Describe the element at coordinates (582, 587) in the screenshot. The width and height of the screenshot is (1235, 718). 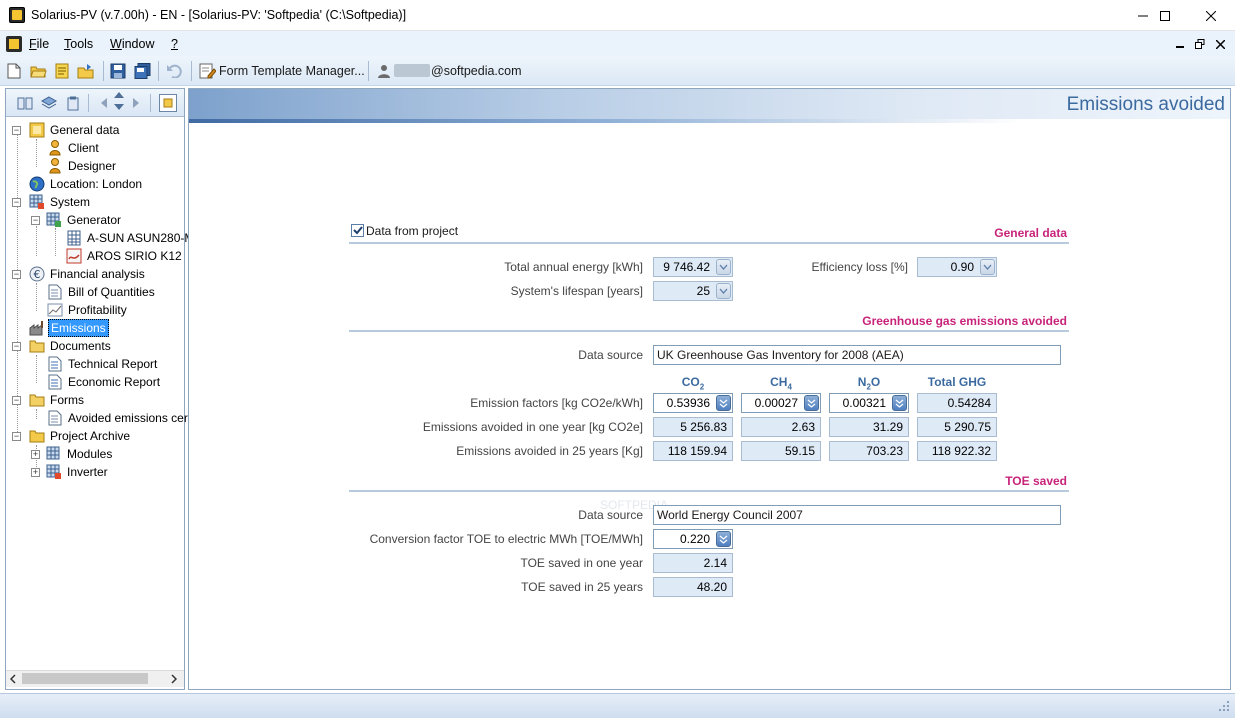
I see `toe-years-label: TOE saved in 25 years` at that location.